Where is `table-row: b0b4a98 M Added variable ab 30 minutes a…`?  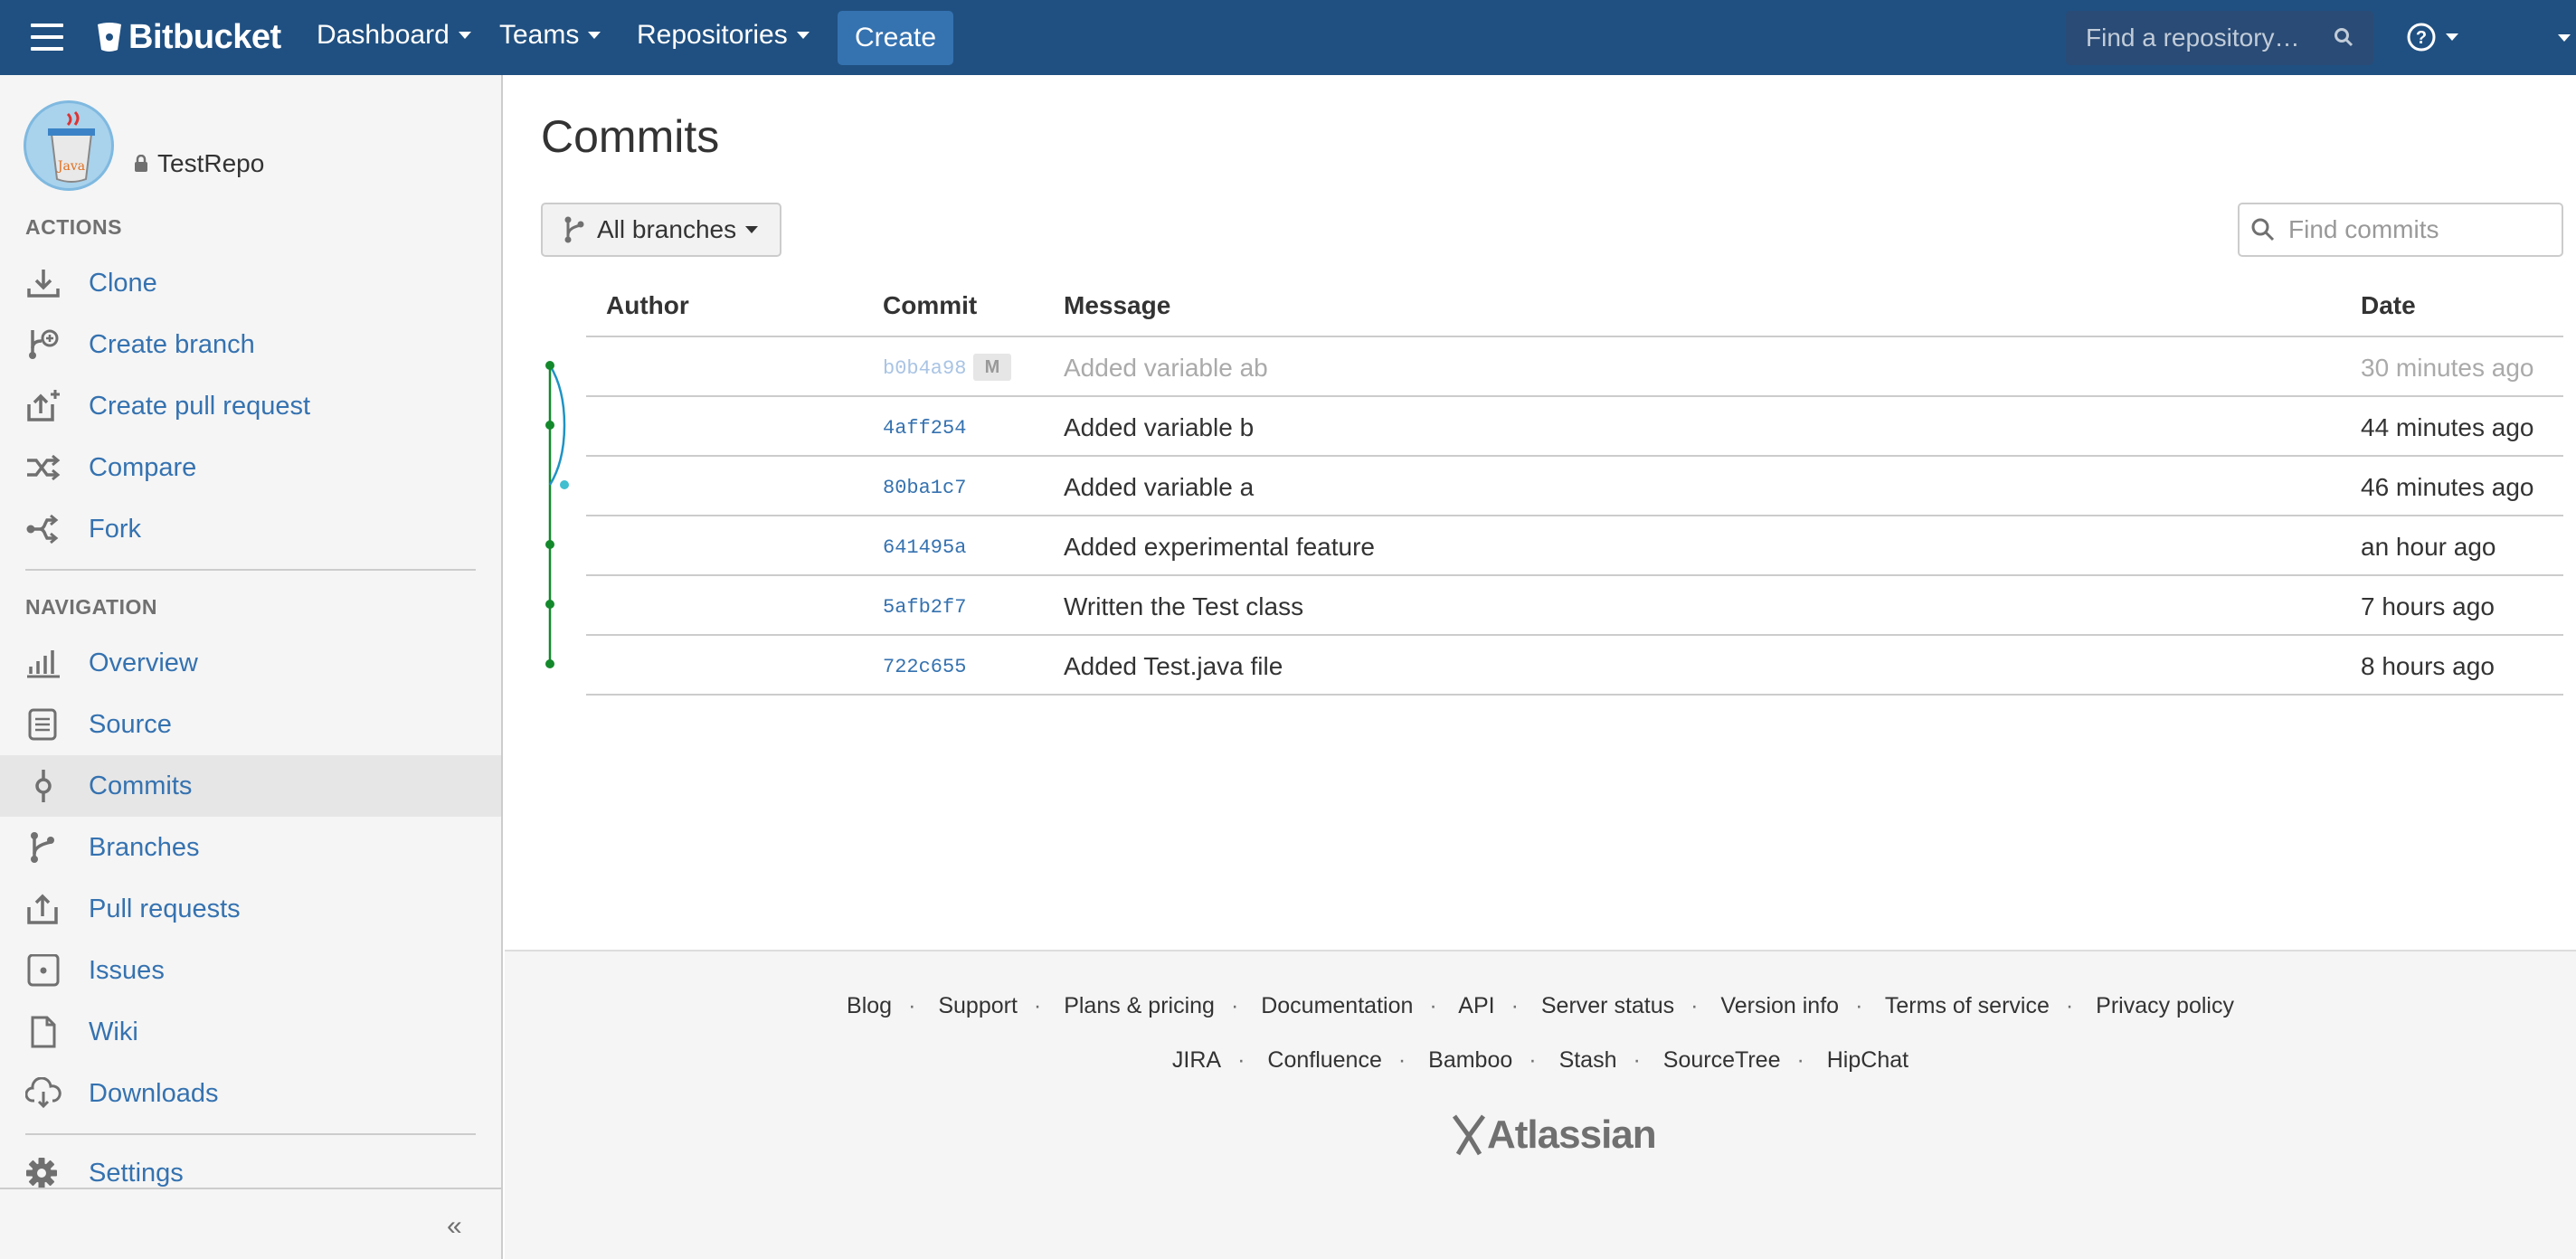 table-row: b0b4a98 M Added variable ab 30 minutes a… is located at coordinates (1574, 367).